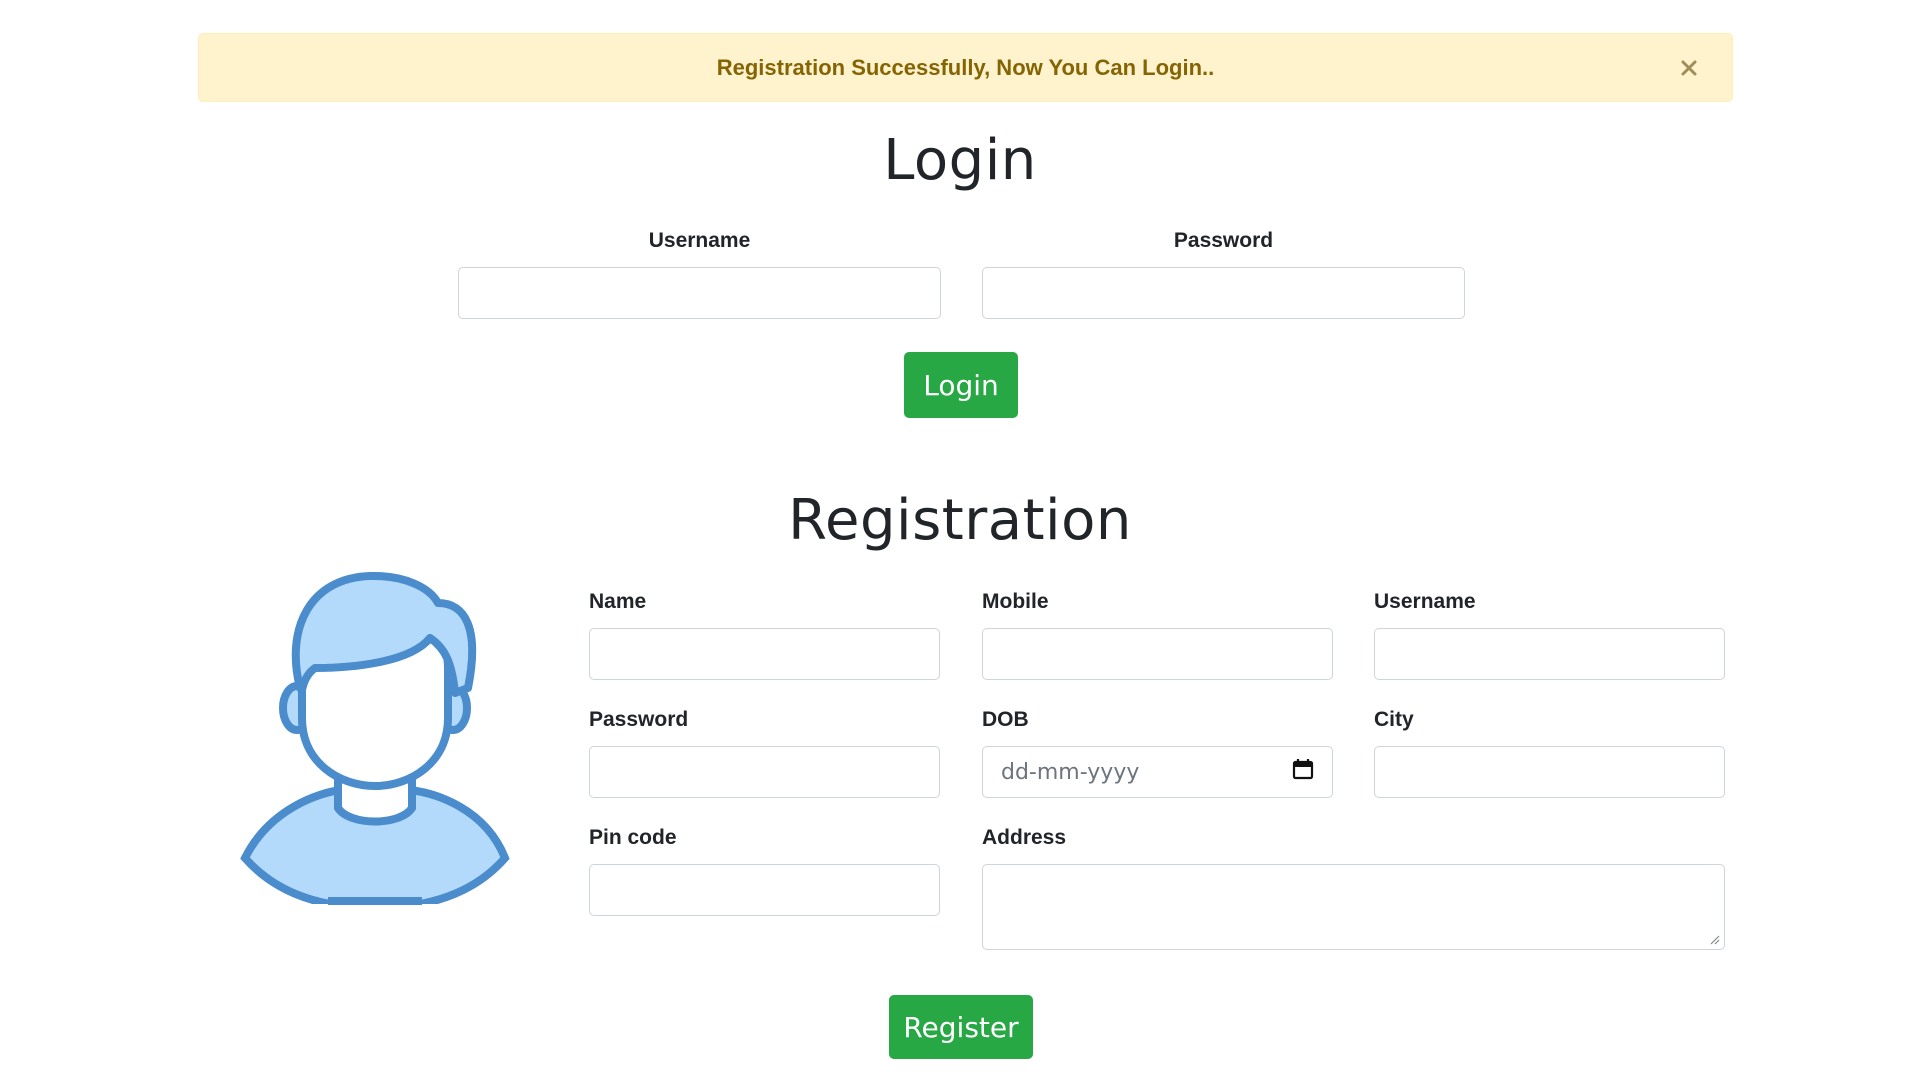 The image size is (1920, 1080). What do you see at coordinates (764, 890) in the screenshot?
I see `reg-pincode-input` at bounding box center [764, 890].